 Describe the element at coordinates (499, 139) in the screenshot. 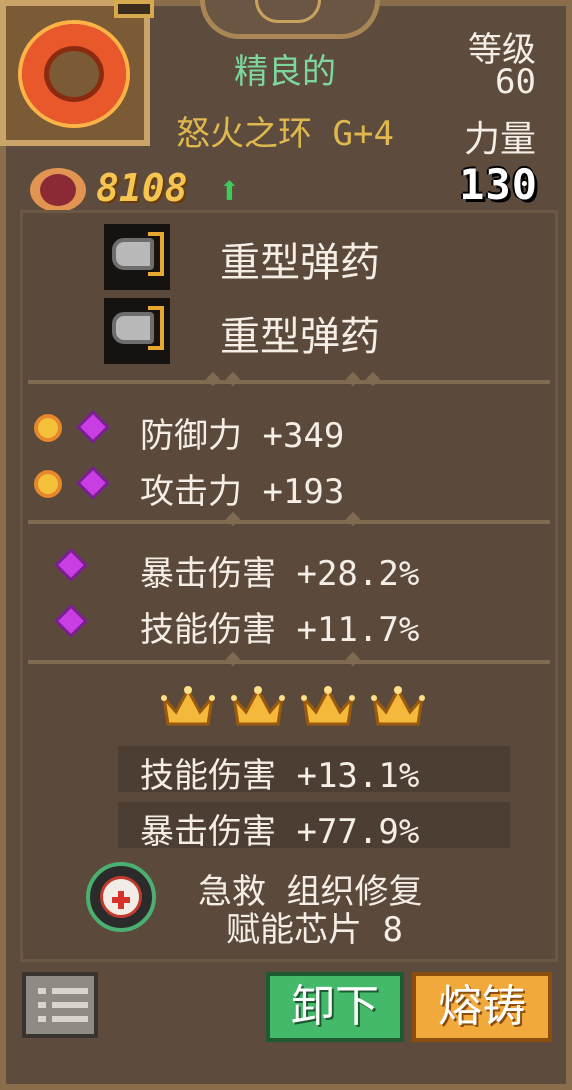

I see `strength-label: 力量` at that location.